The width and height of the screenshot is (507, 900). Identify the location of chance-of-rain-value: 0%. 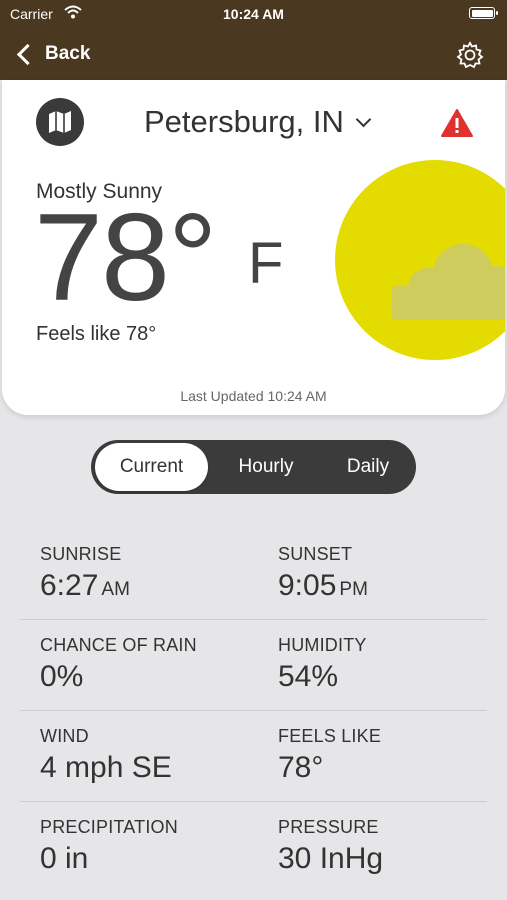
(62, 676).